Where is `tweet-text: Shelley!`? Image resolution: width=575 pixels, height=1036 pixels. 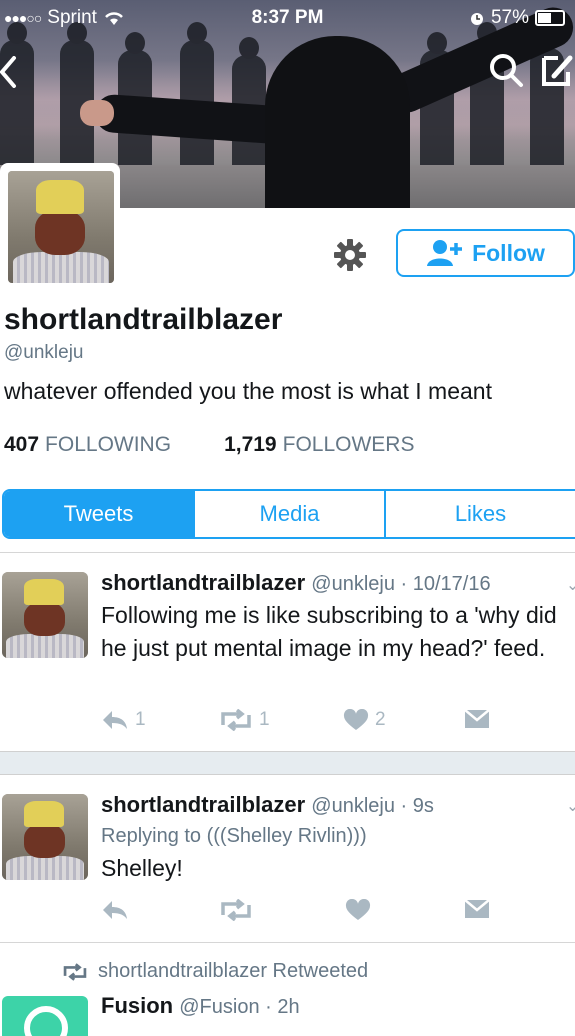 tweet-text: Shelley! is located at coordinates (142, 868).